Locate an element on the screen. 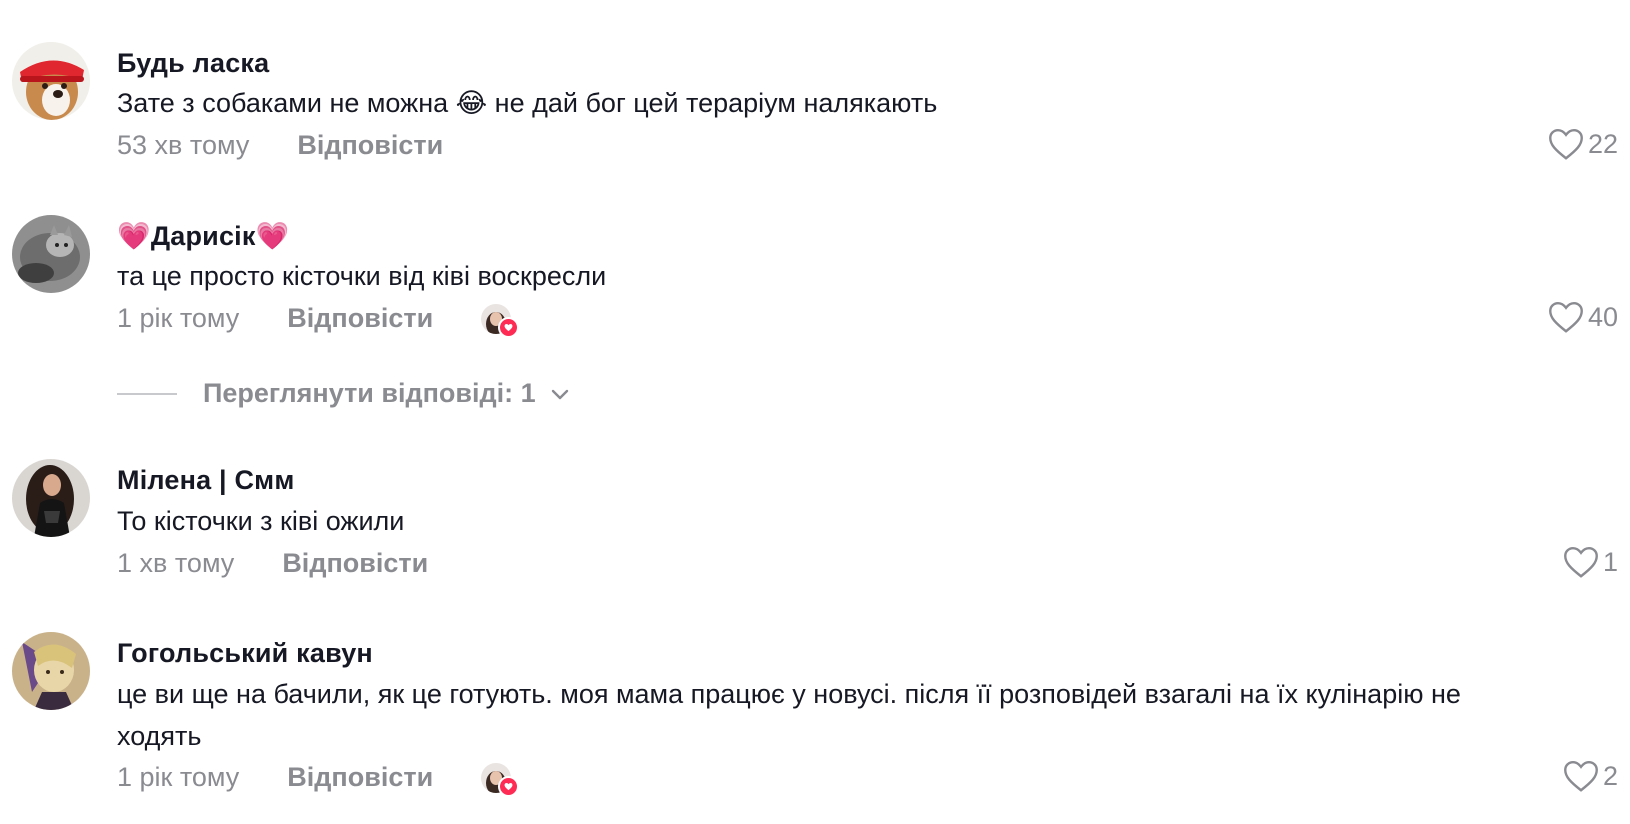  cat-avatar-icon is located at coordinates (51, 254).